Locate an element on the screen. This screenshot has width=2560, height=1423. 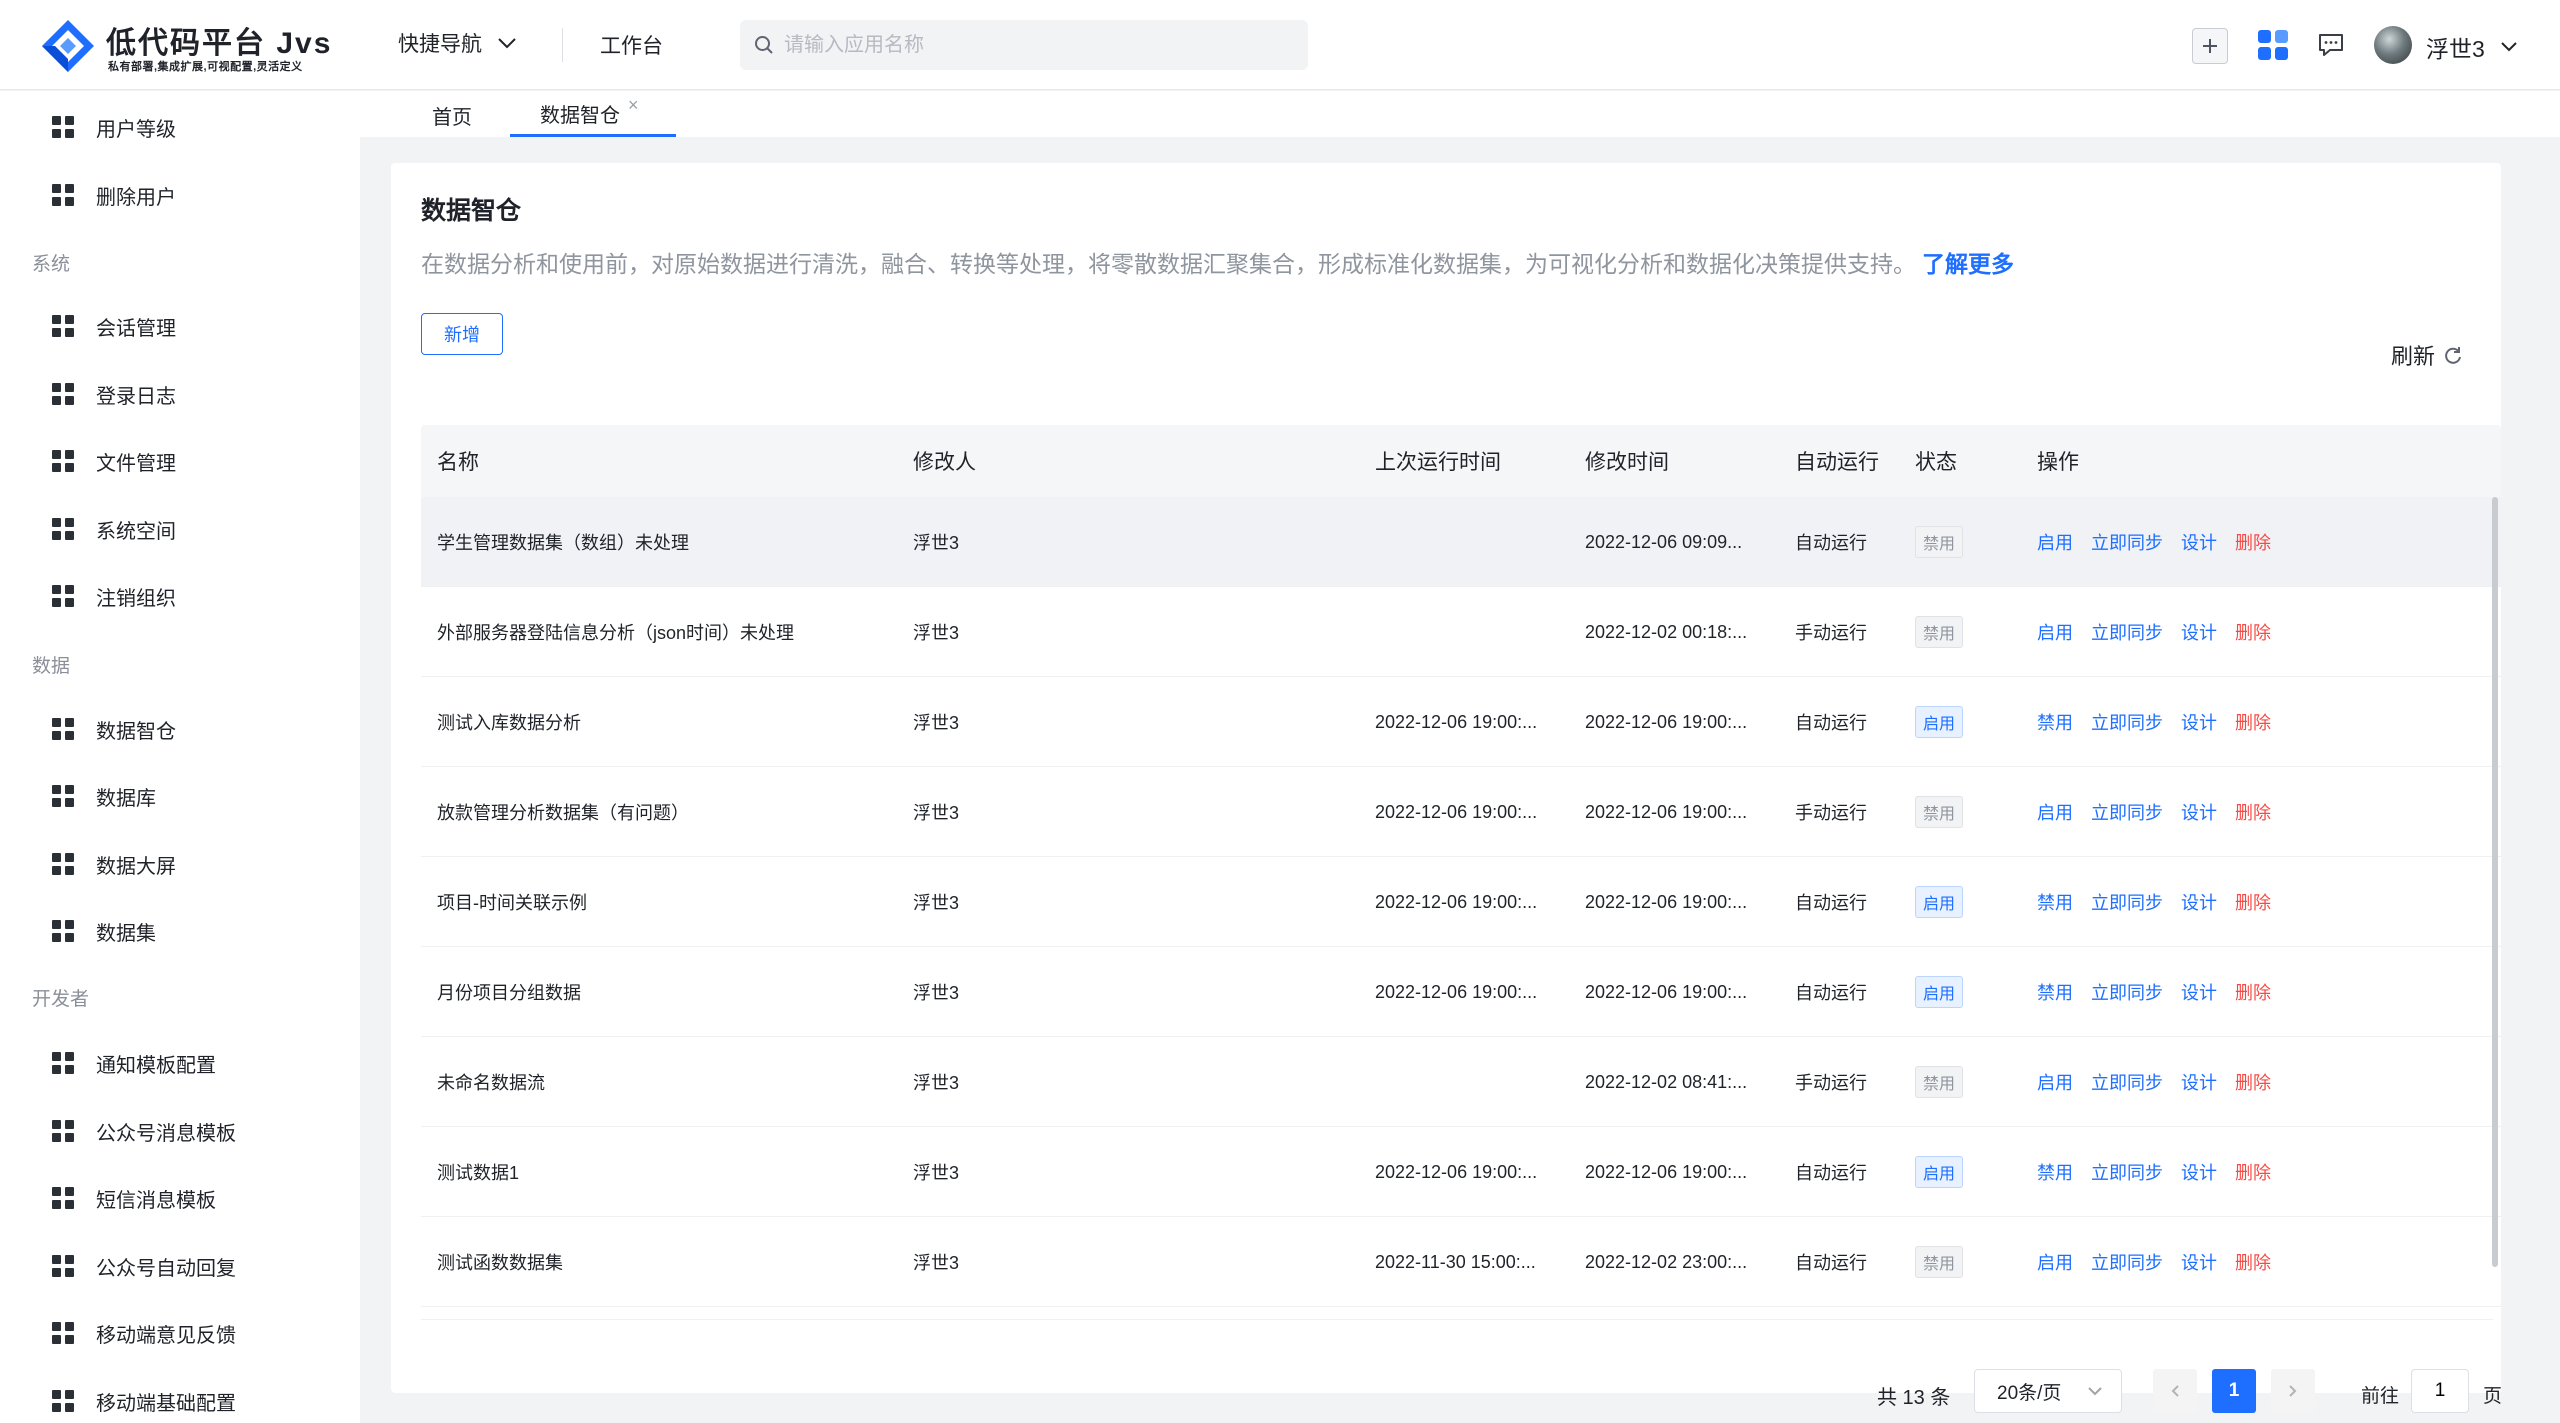
new-button: 新增 is located at coordinates (462, 334).